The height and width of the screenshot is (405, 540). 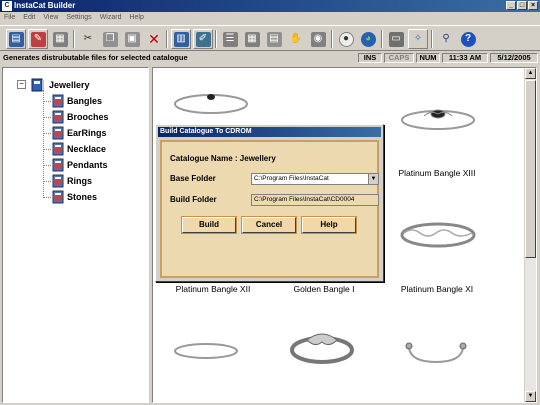 What do you see at coordinates (86, 149) in the screenshot?
I see `tree-node-category: Necklace` at bounding box center [86, 149].